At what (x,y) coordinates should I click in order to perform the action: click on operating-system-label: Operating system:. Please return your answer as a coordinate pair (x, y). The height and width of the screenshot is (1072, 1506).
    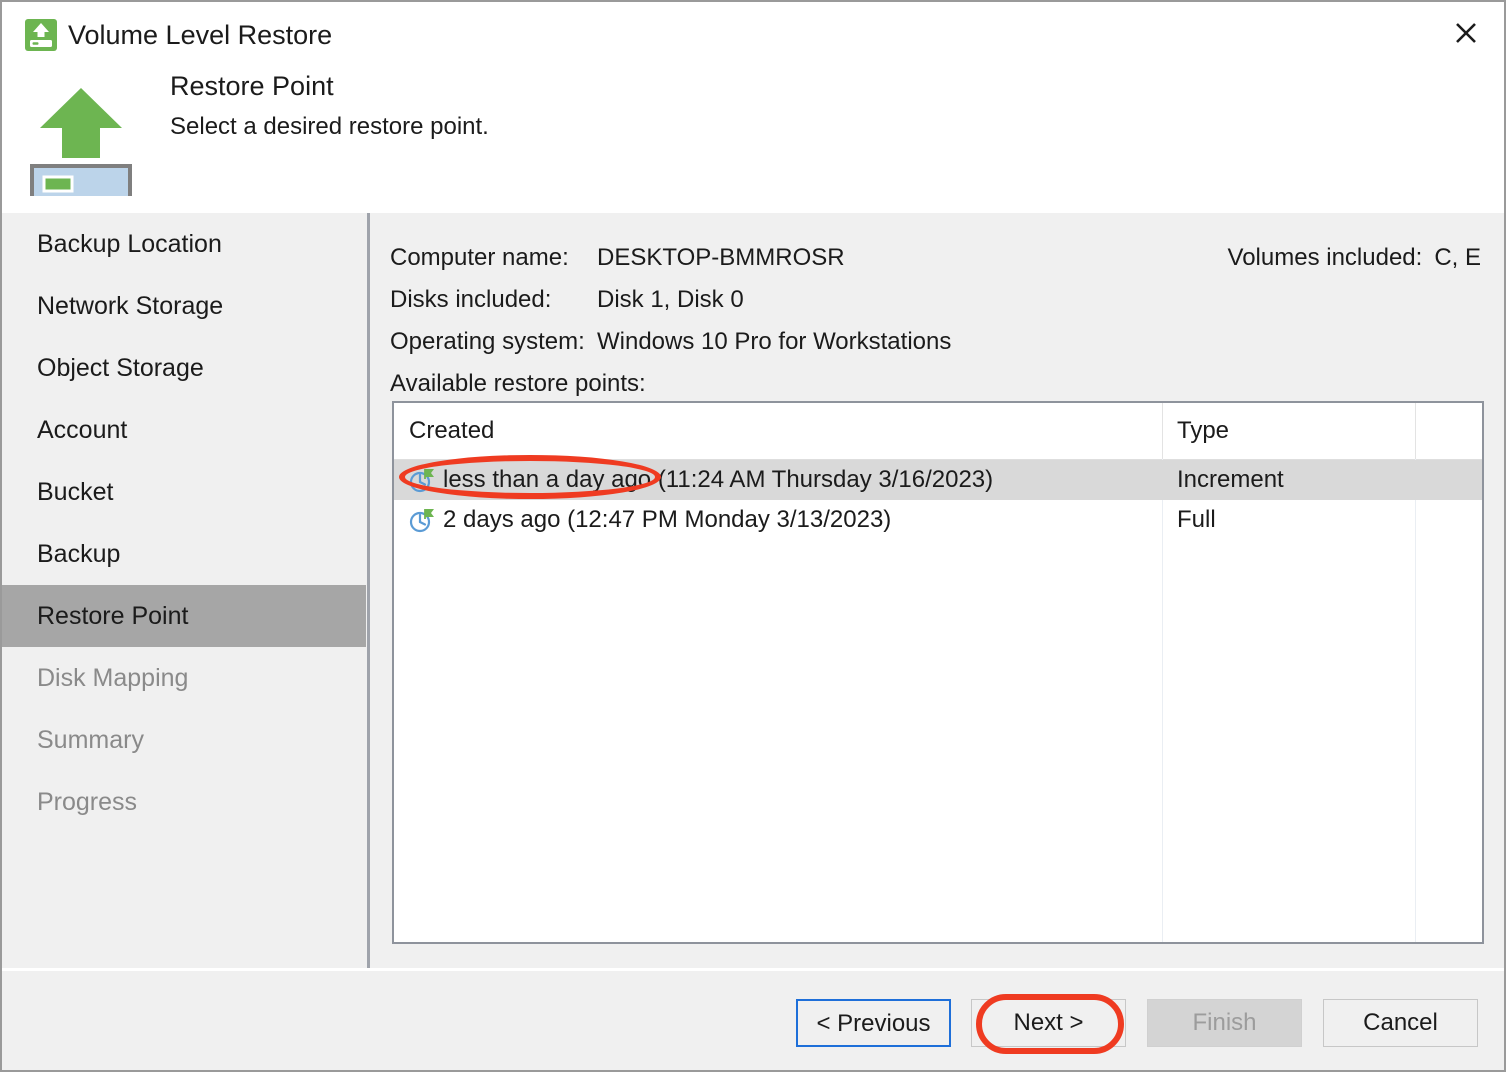
    Looking at the image, I should click on (487, 341).